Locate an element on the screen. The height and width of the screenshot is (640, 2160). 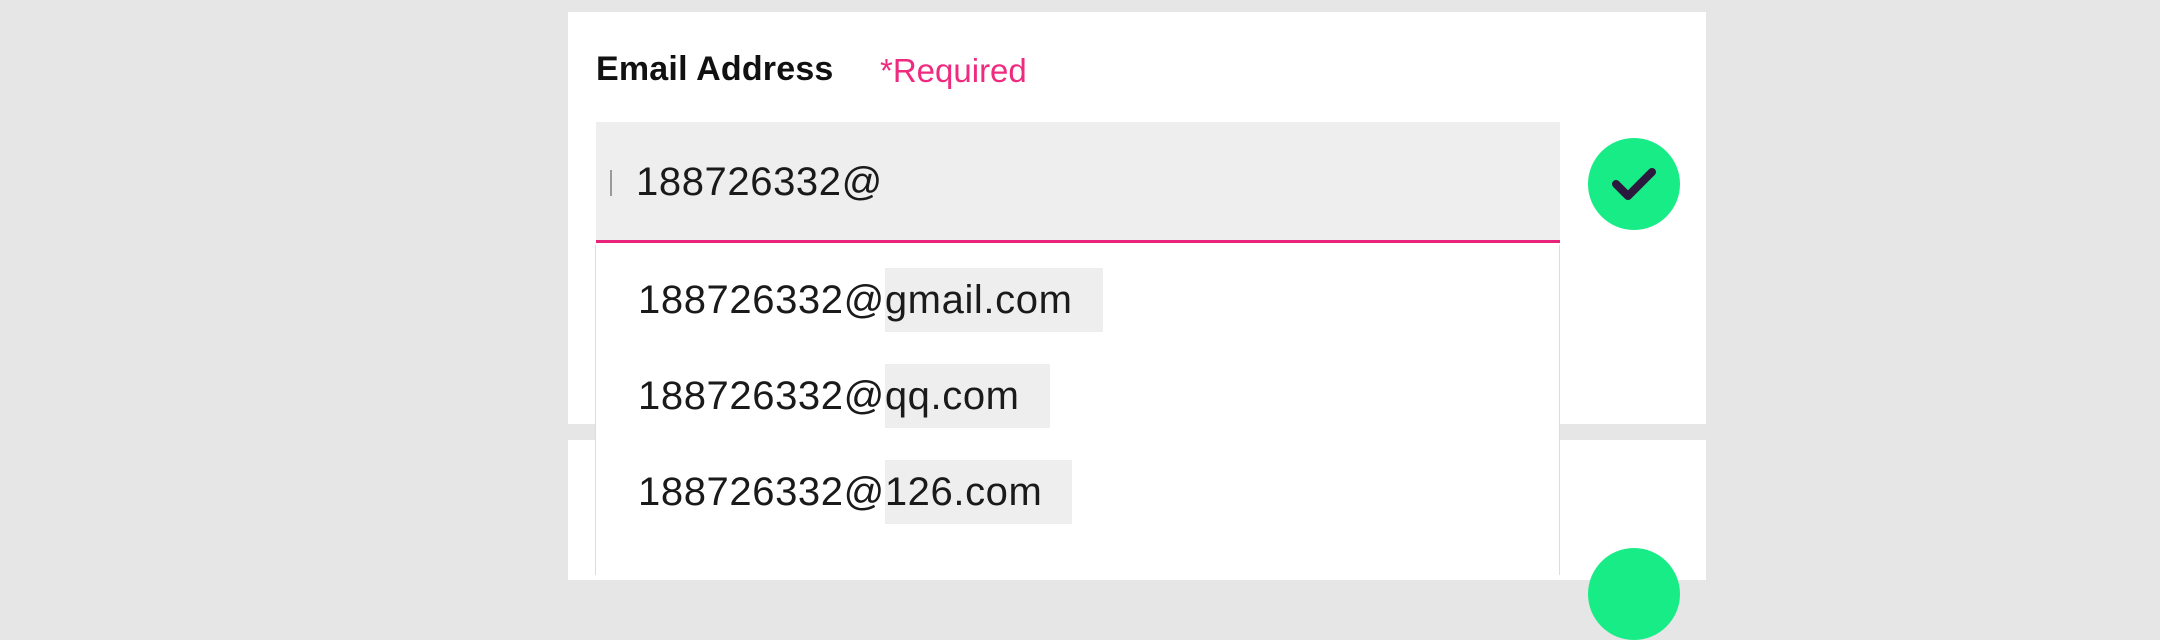
suggestion-domain: 126.com is located at coordinates (978, 492).